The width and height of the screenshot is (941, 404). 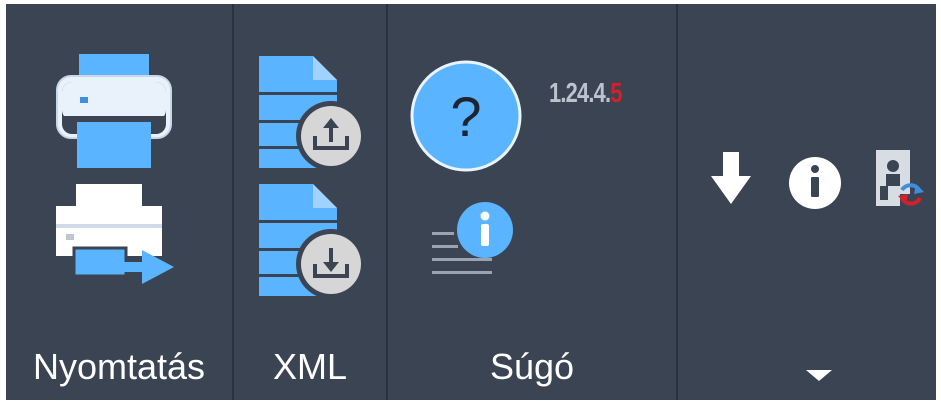 I want to click on xml-import-button, so click(x=313, y=243).